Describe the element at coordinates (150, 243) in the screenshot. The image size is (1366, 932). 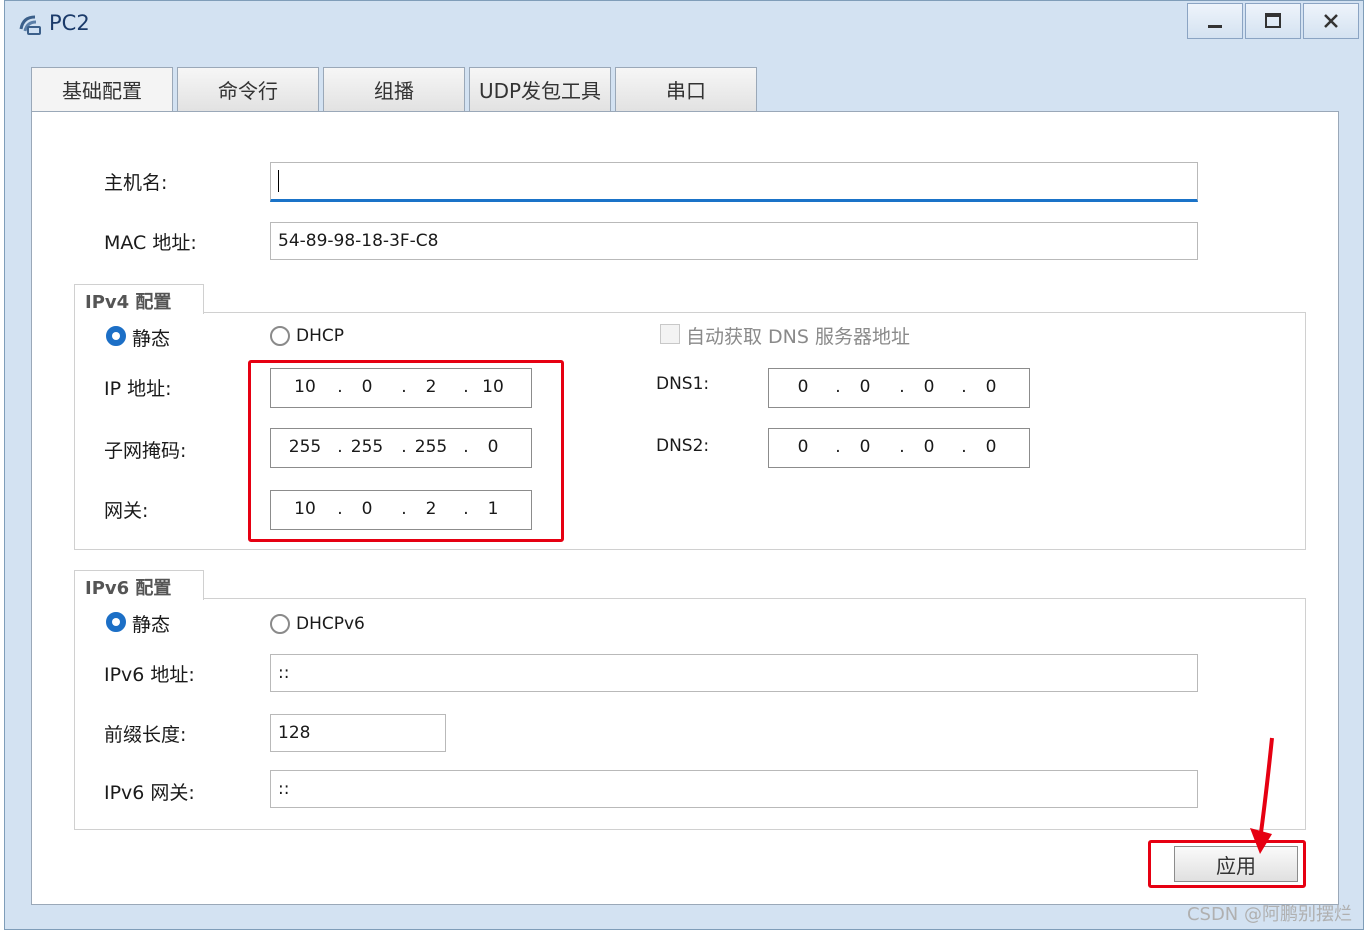
I see `mac-label: MAC 地址:` at that location.